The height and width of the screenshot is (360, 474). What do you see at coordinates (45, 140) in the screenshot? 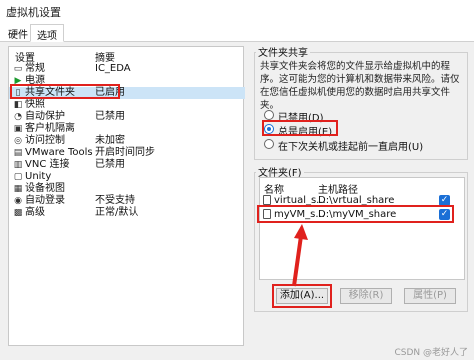
I see `setting-name: 访问控制` at bounding box center [45, 140].